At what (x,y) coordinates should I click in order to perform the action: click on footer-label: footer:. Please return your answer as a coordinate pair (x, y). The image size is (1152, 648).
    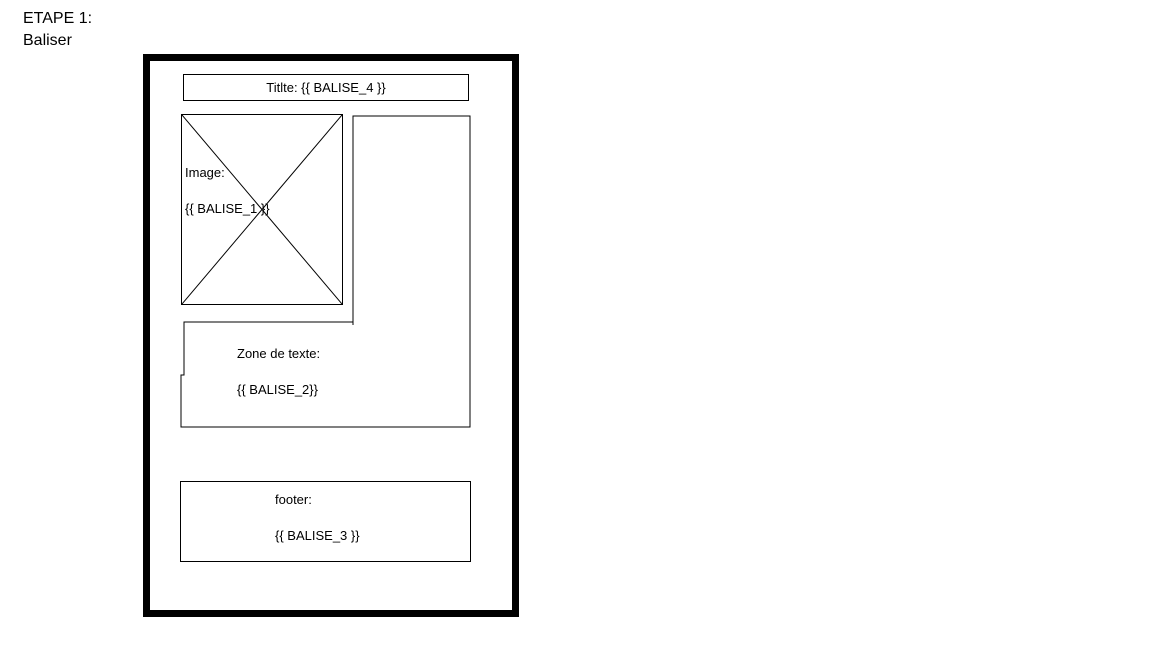
    Looking at the image, I should click on (293, 499).